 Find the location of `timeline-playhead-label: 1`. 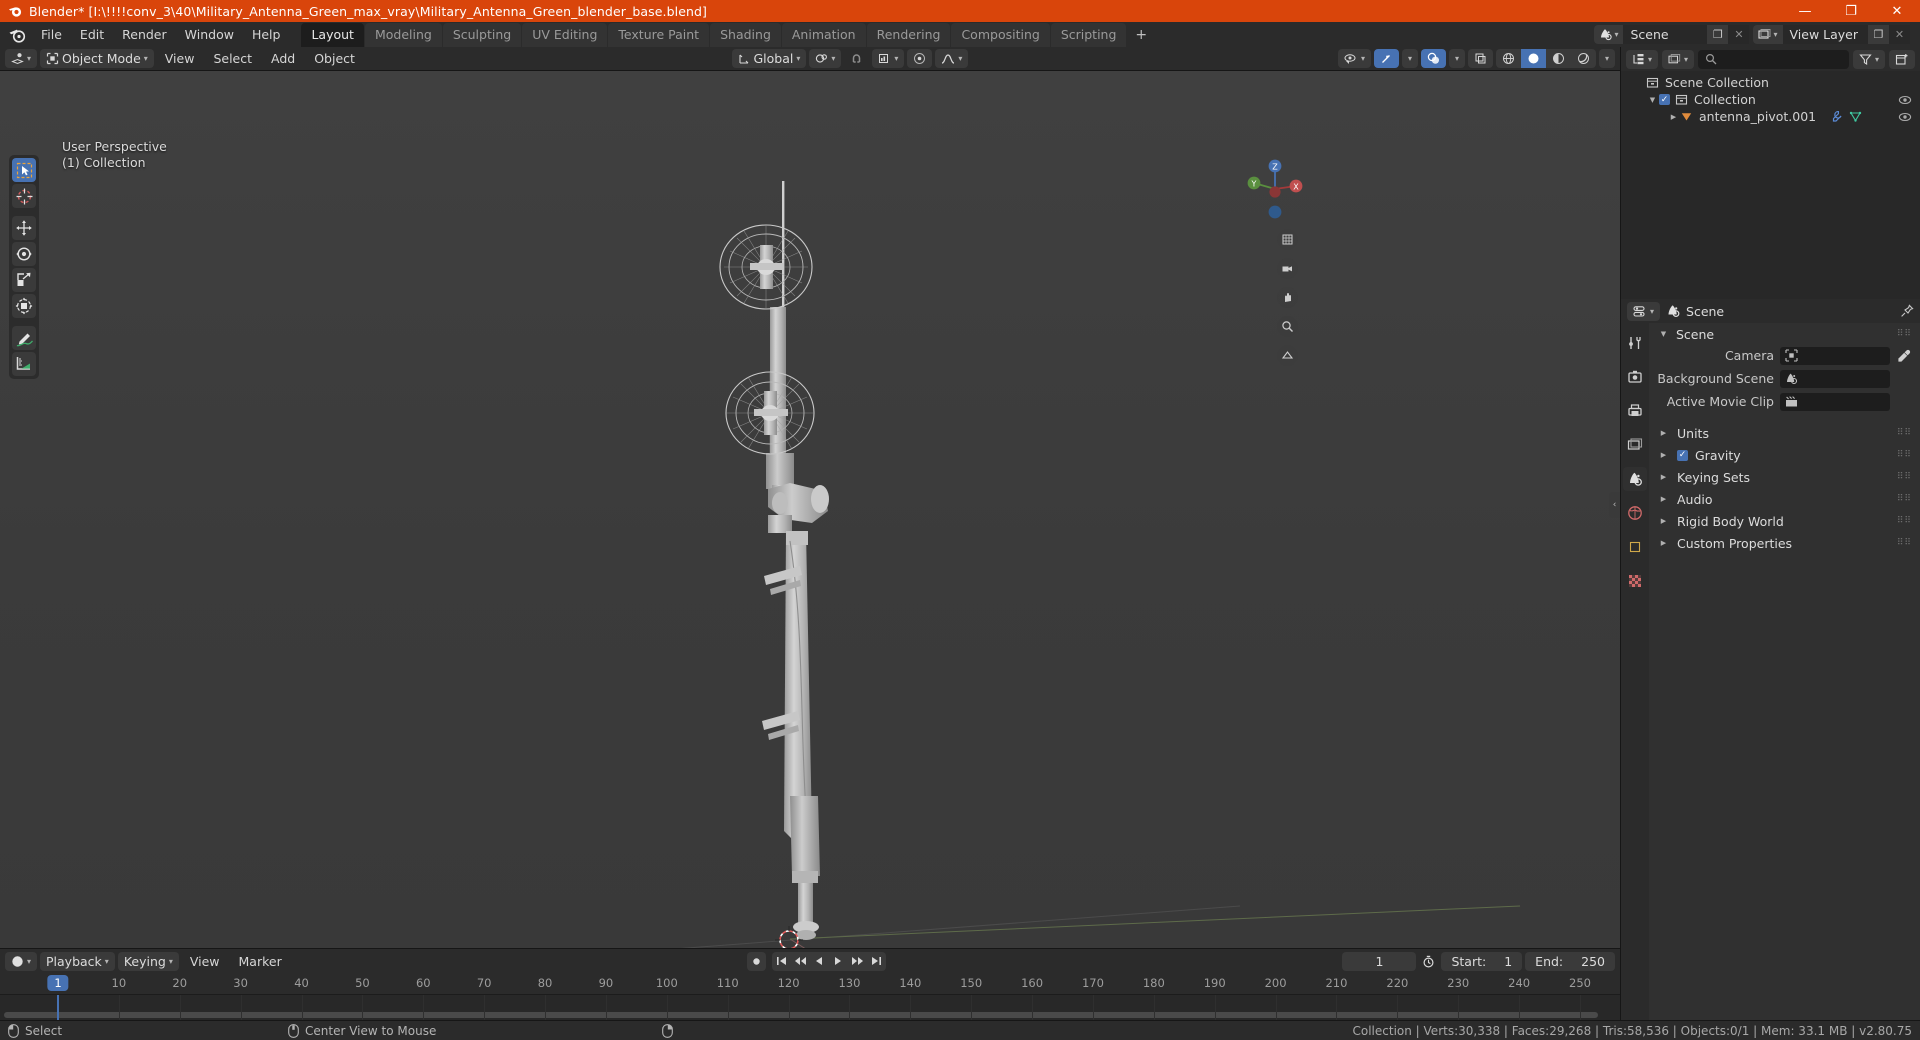

timeline-playhead-label: 1 is located at coordinates (58, 983).